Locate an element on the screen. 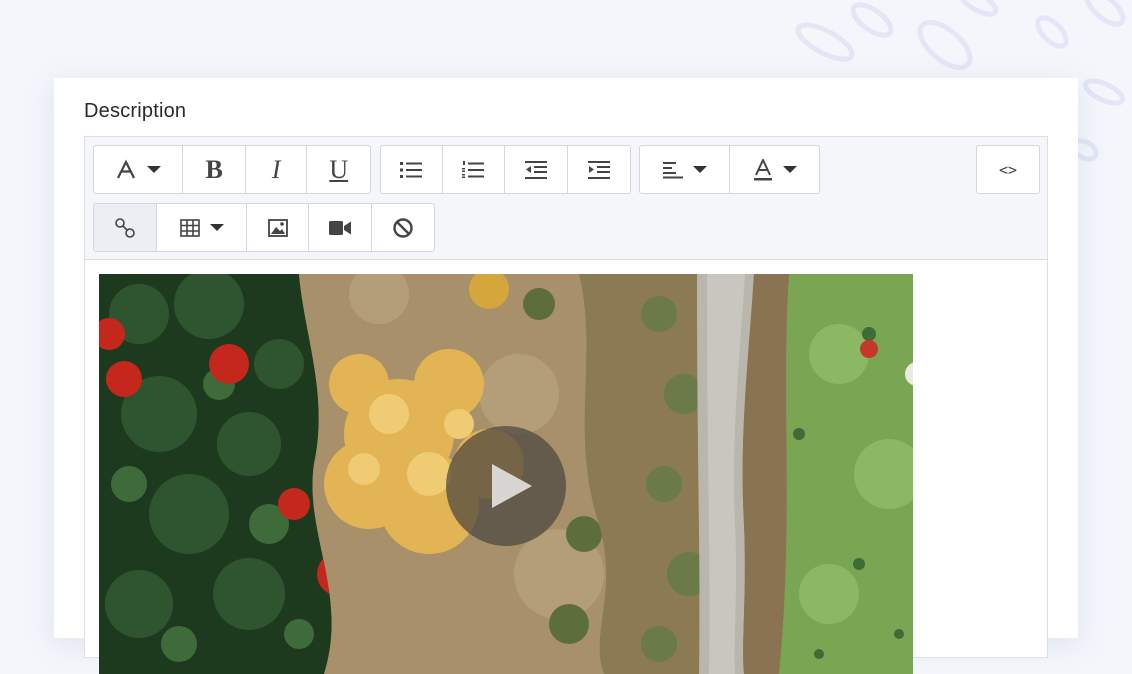 The image size is (1132, 674). table-icon is located at coordinates (189, 227).